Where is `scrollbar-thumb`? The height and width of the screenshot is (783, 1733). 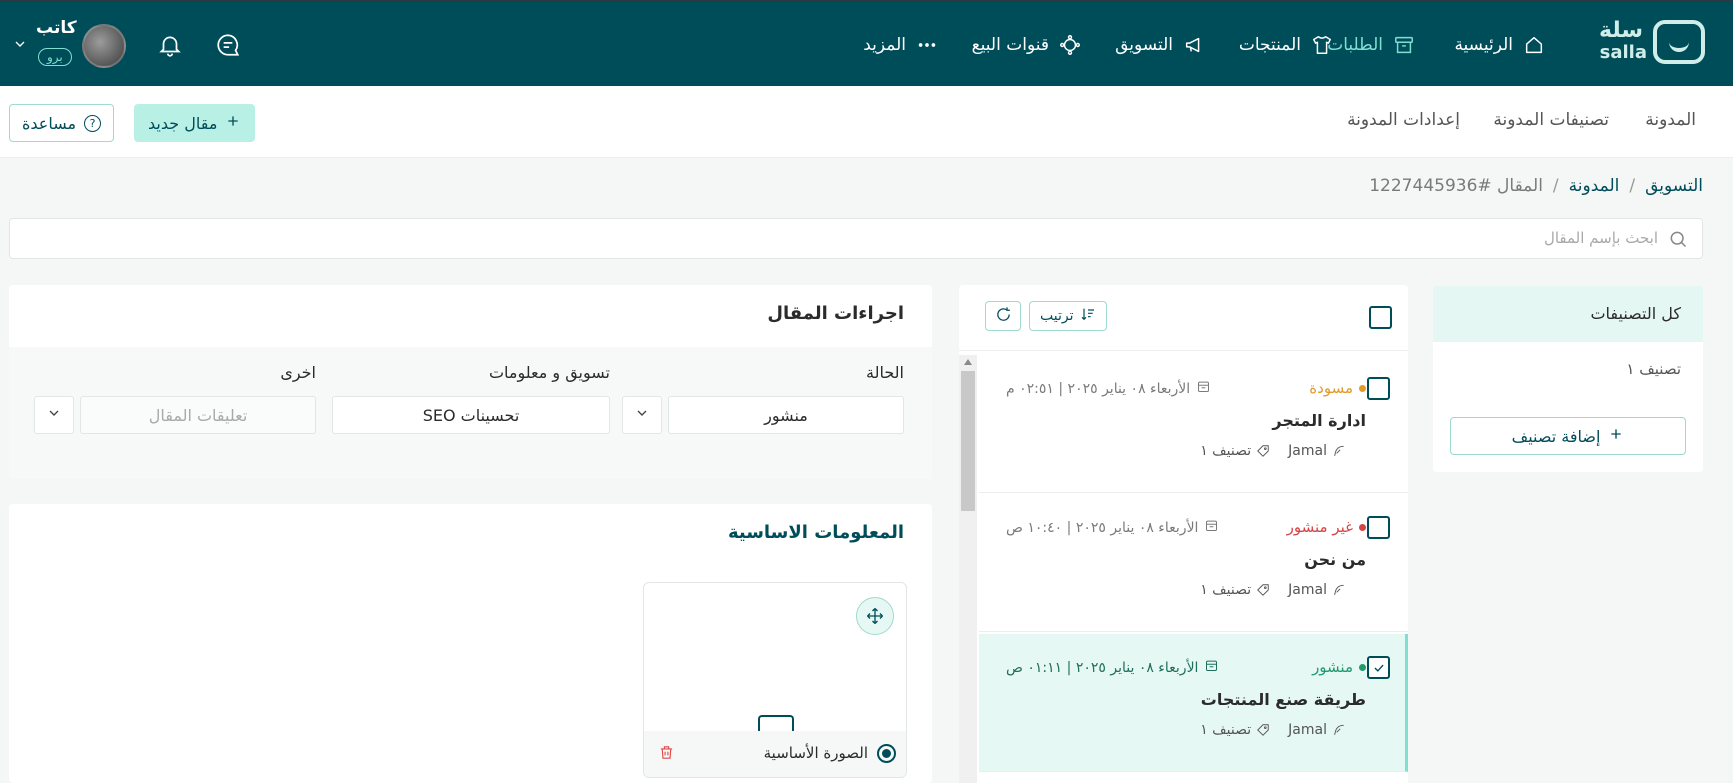
scrollbar-thumb is located at coordinates (968, 441).